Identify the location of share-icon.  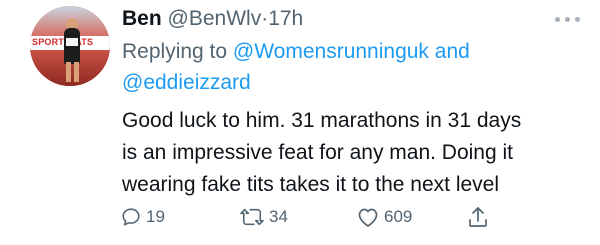
(478, 217).